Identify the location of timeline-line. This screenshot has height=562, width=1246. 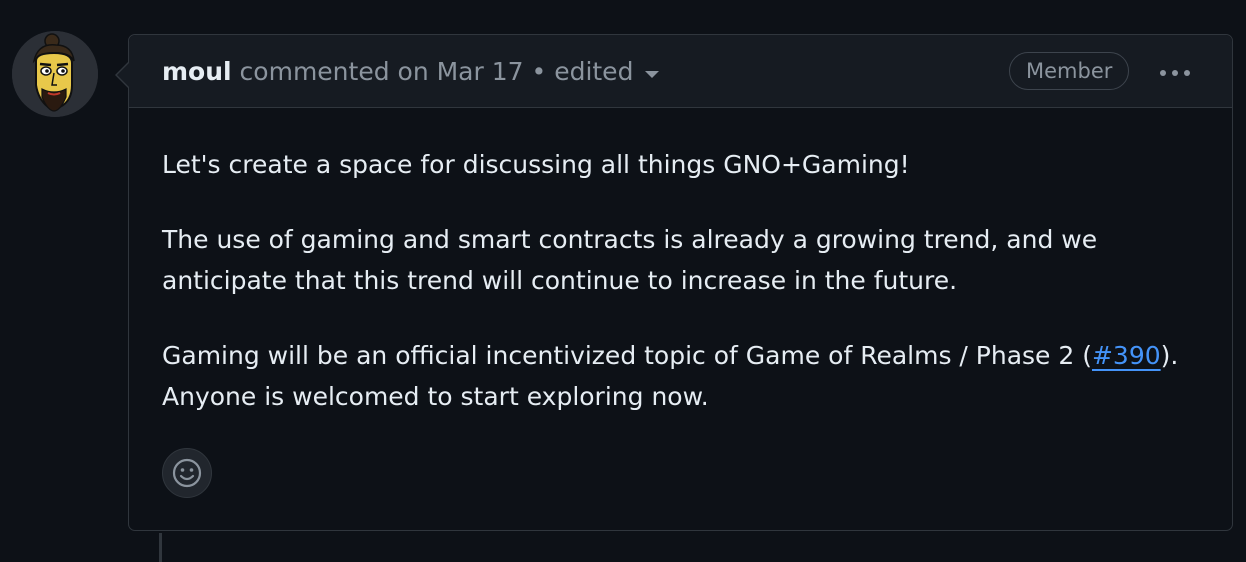
(160, 547).